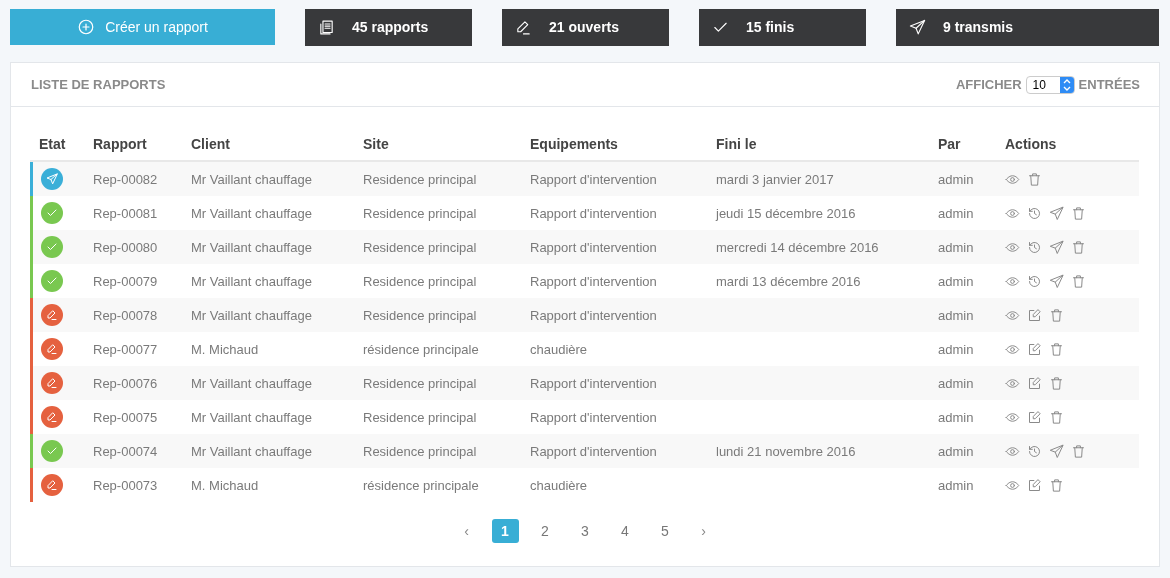 The width and height of the screenshot is (1170, 578). What do you see at coordinates (1050, 84) in the screenshot?
I see `page-size-select: 10` at bounding box center [1050, 84].